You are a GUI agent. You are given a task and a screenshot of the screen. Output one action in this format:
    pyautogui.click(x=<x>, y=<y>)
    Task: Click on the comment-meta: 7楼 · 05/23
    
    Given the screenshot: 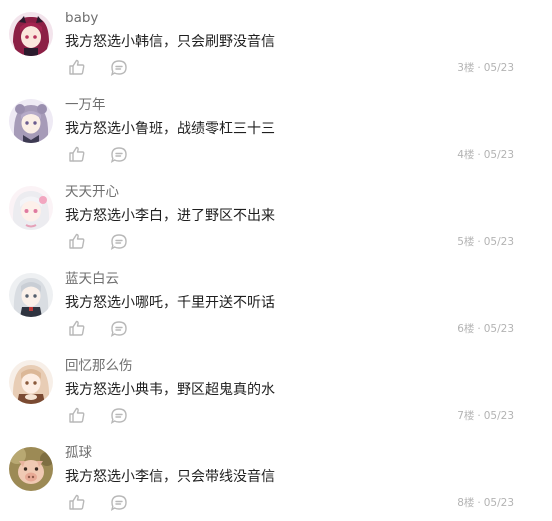 What is the action you would take?
    pyautogui.click(x=485, y=416)
    